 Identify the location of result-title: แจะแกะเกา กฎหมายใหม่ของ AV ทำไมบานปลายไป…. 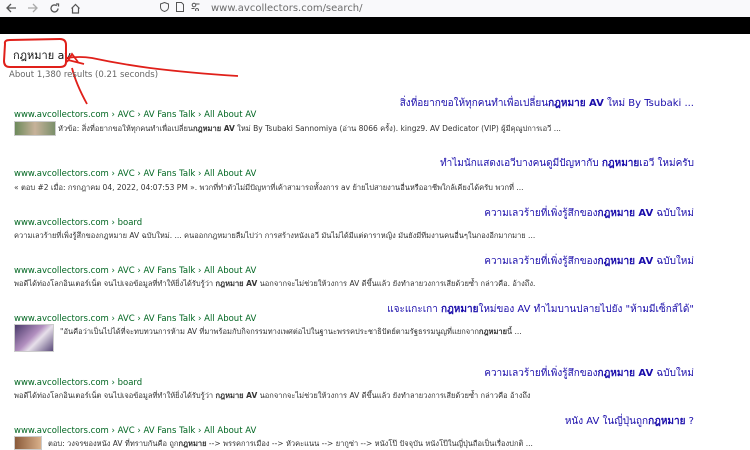
(540, 309).